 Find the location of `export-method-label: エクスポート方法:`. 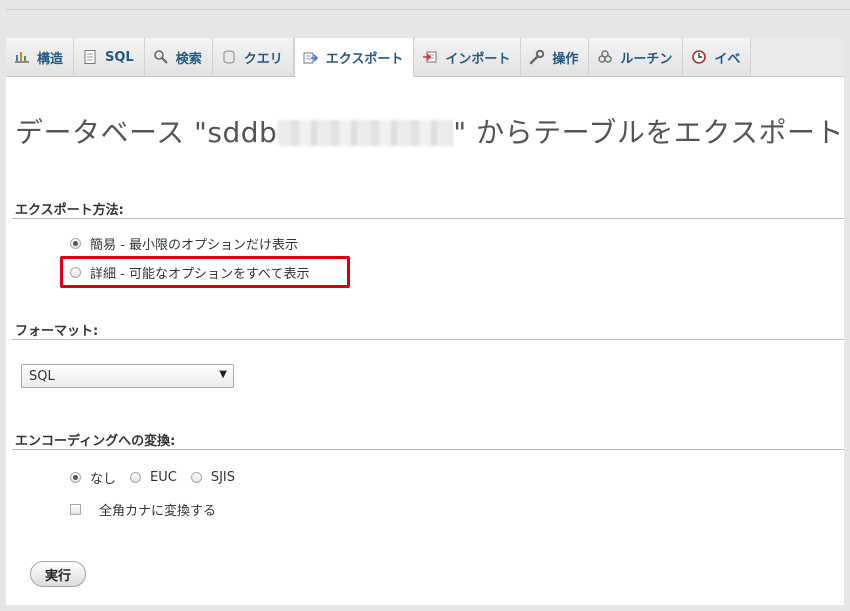

export-method-label: エクスポート方法: is located at coordinates (69, 210).